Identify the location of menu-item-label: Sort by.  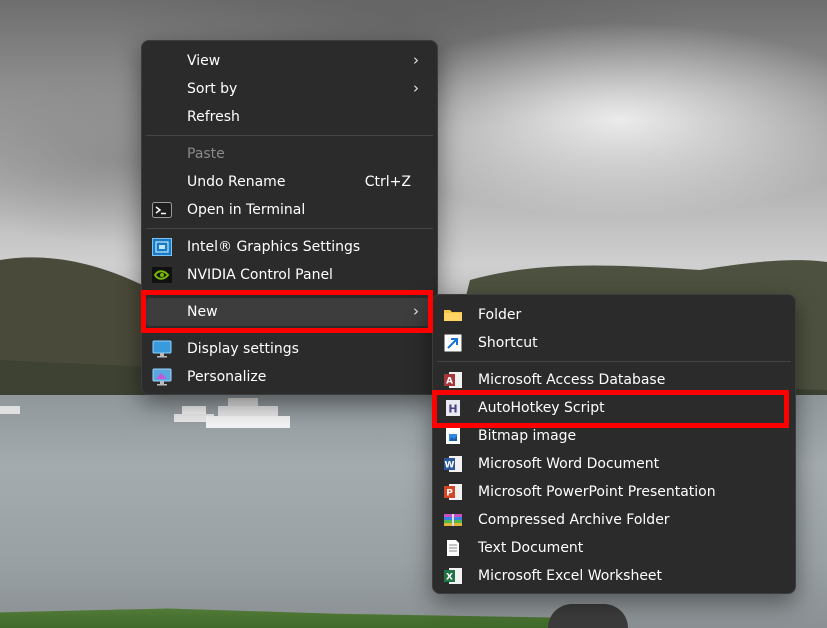
(212, 89).